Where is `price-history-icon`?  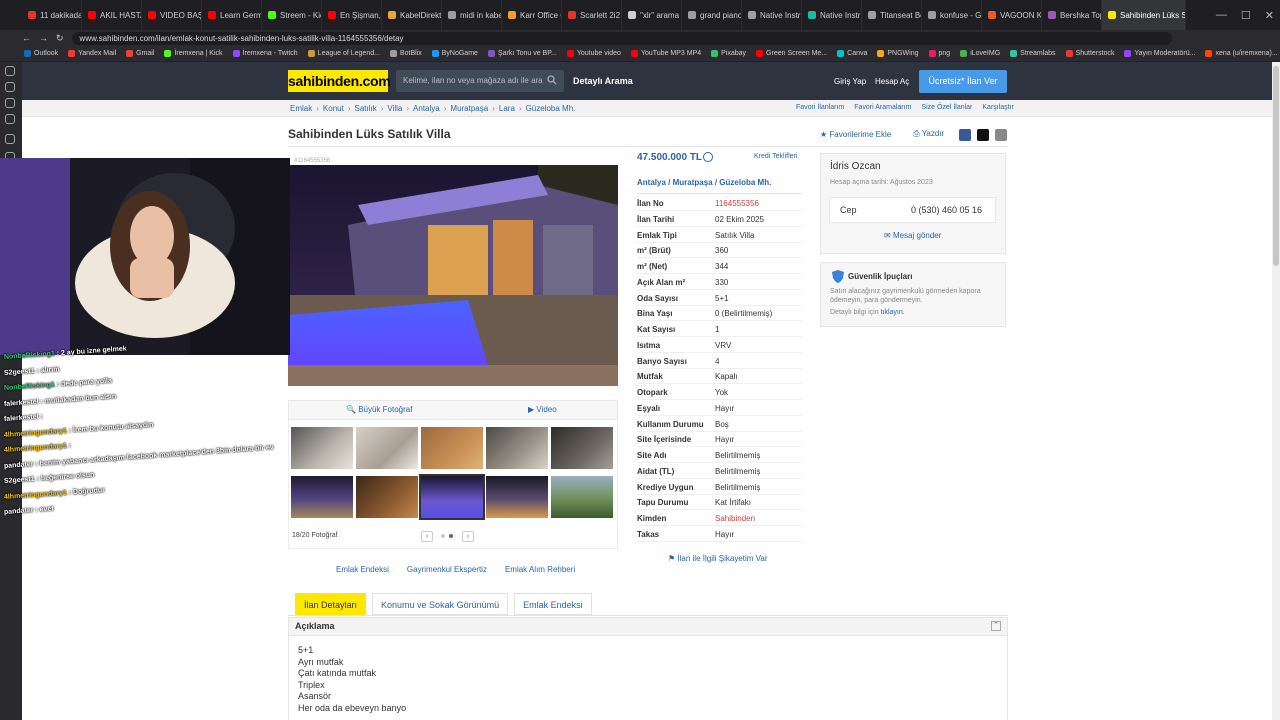 price-history-icon is located at coordinates (708, 157).